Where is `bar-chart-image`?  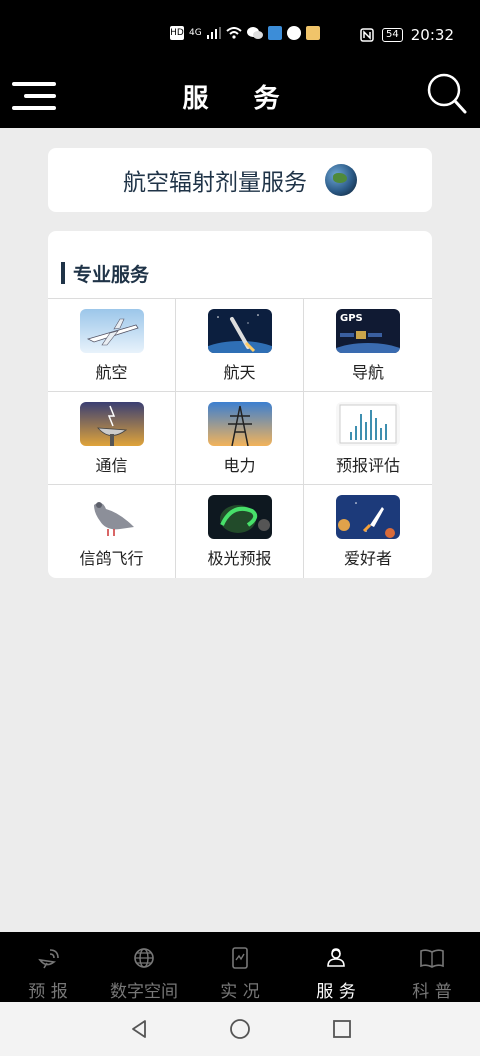 bar-chart-image is located at coordinates (368, 424).